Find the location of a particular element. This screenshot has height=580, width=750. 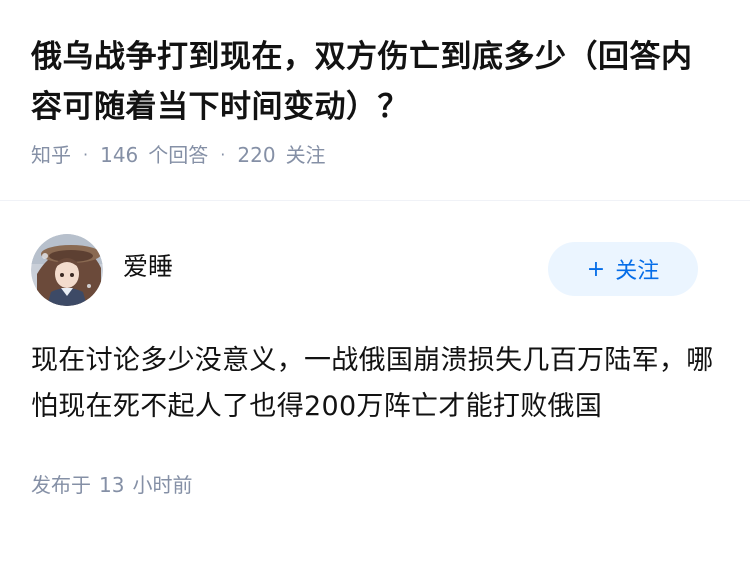

author-name: 爱睡 is located at coordinates (148, 267).